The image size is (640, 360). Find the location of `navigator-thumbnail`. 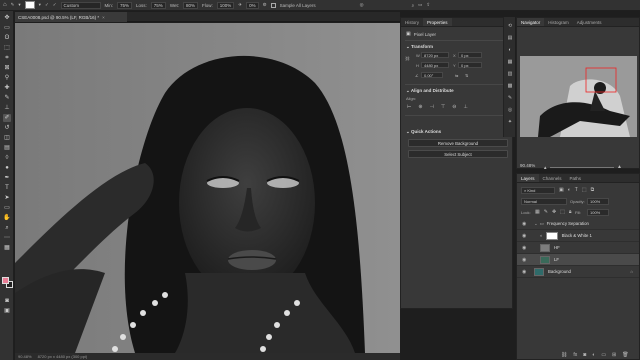

navigator-thumbnail is located at coordinates (578, 96).